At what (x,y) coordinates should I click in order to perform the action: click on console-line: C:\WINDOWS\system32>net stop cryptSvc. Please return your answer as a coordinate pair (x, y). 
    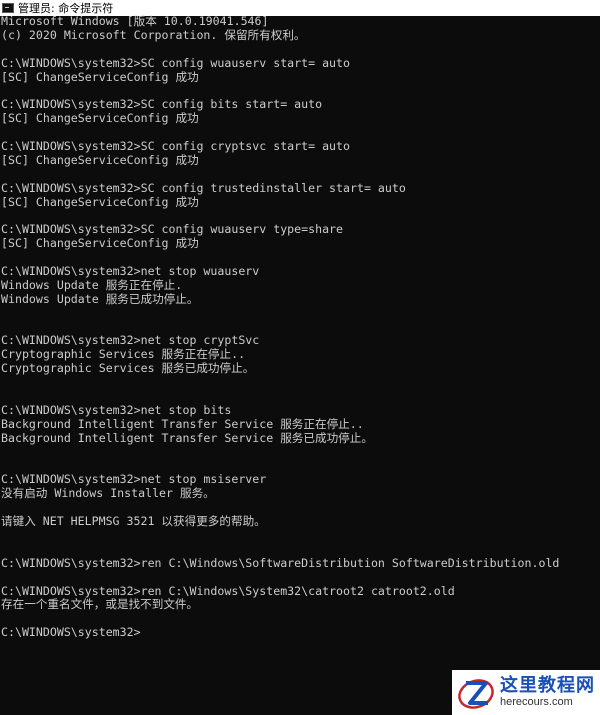
    Looking at the image, I should click on (130, 340).